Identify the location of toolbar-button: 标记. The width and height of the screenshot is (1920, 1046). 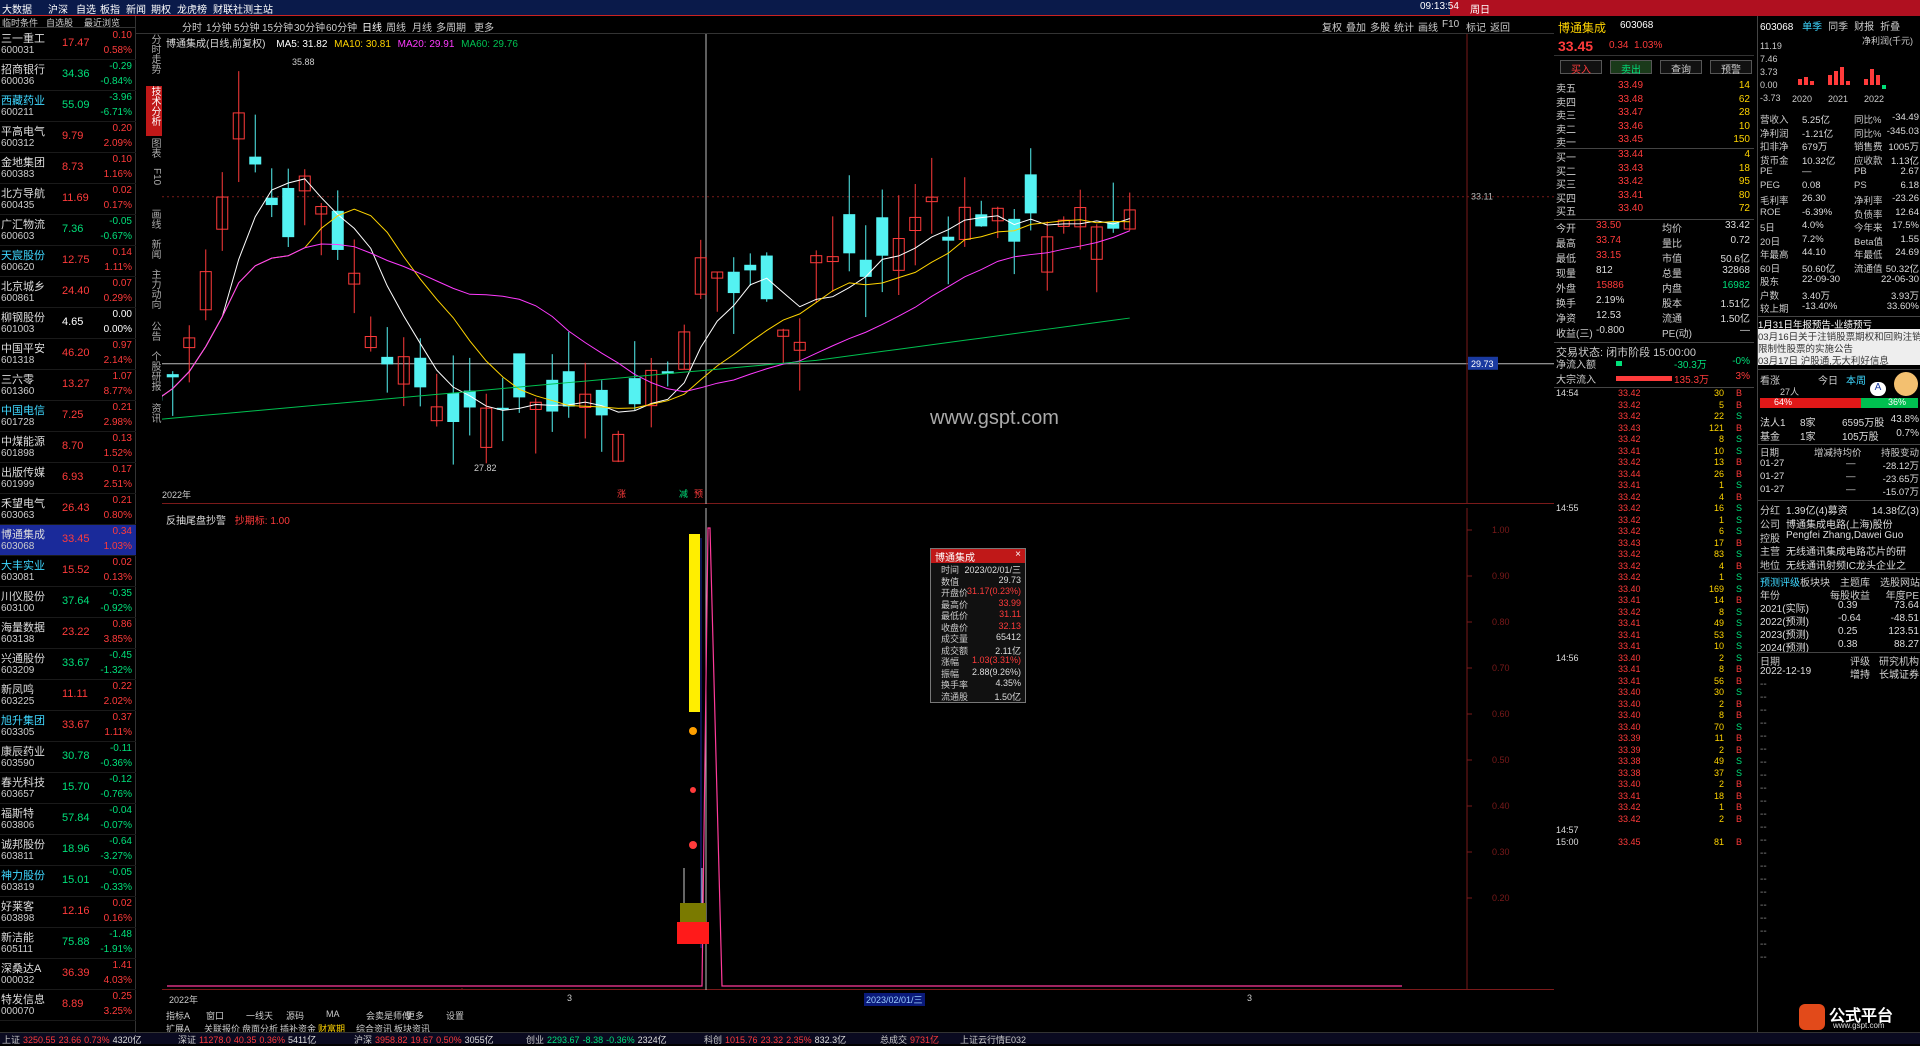
(1476, 26).